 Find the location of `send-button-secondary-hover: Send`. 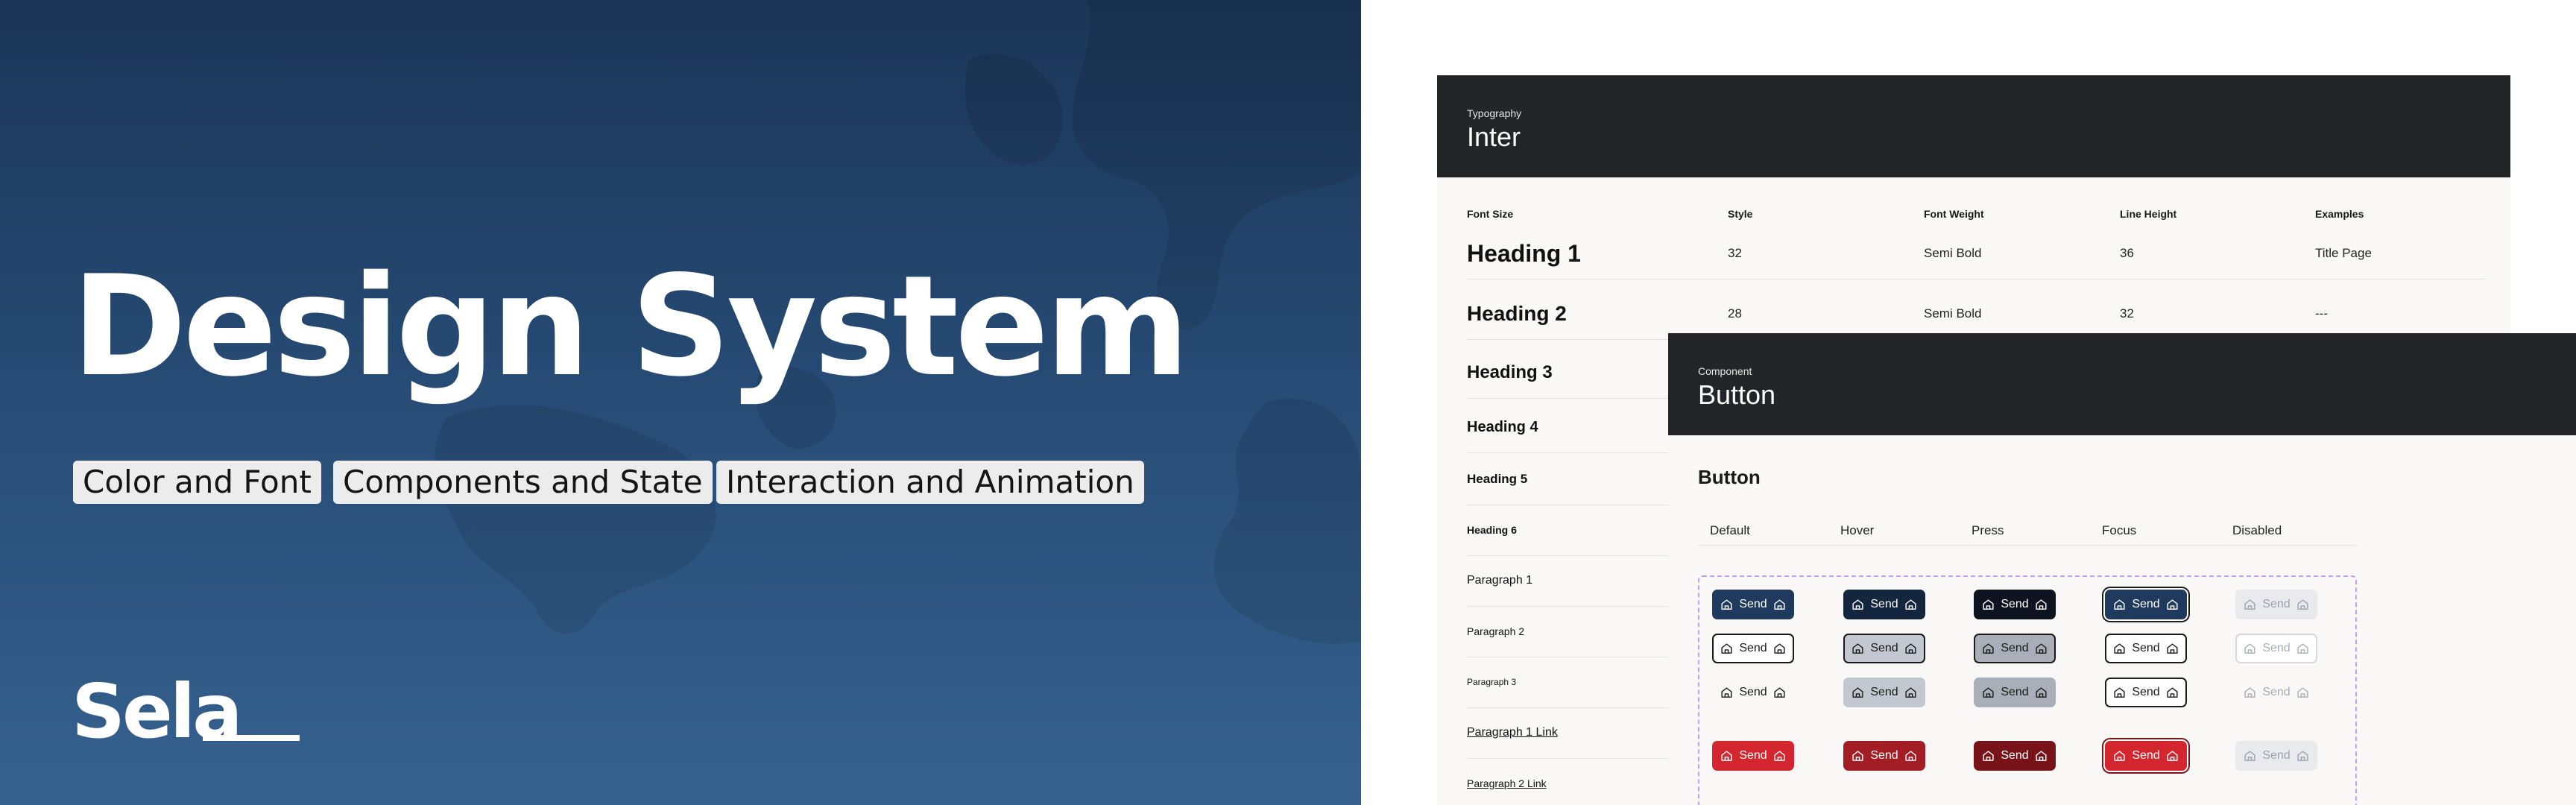

send-button-secondary-hover: Send is located at coordinates (1884, 648).